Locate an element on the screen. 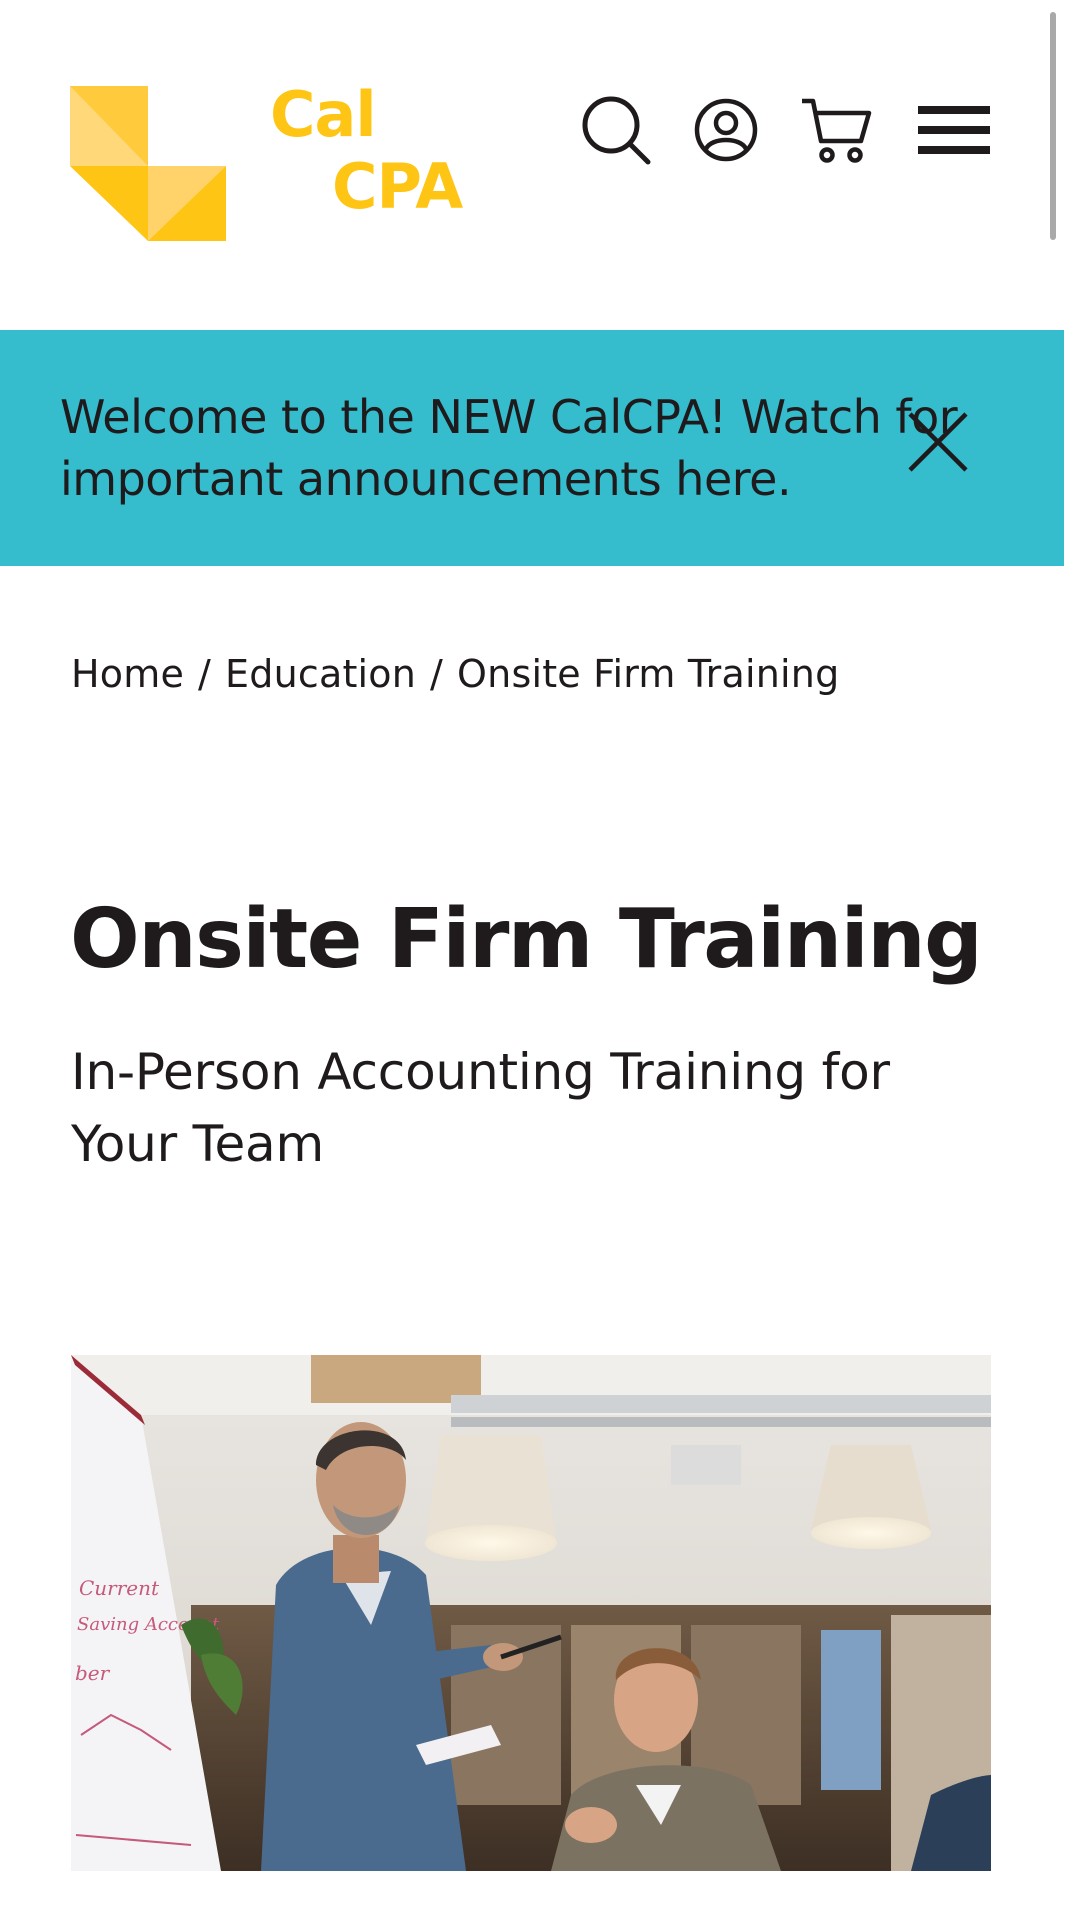 This screenshot has height=1920, width=1080. logo-word-cal: Cal is located at coordinates (323, 114).